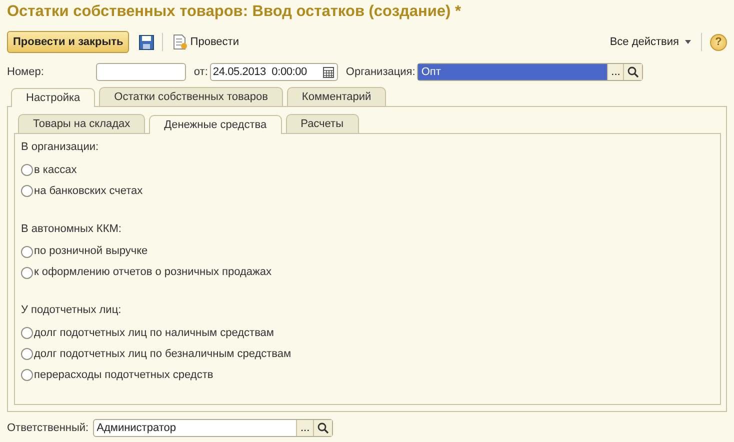  Describe the element at coordinates (367, 333) in the screenshot. I see `radio-option: долг подотчетных лиц по наличным средствам` at that location.